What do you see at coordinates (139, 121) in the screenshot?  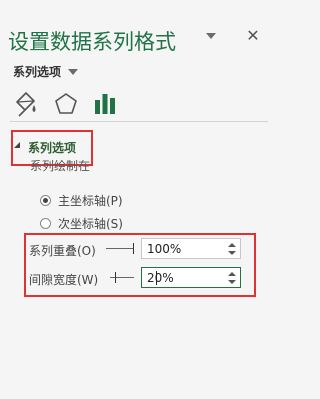 I see `tab-divider` at bounding box center [139, 121].